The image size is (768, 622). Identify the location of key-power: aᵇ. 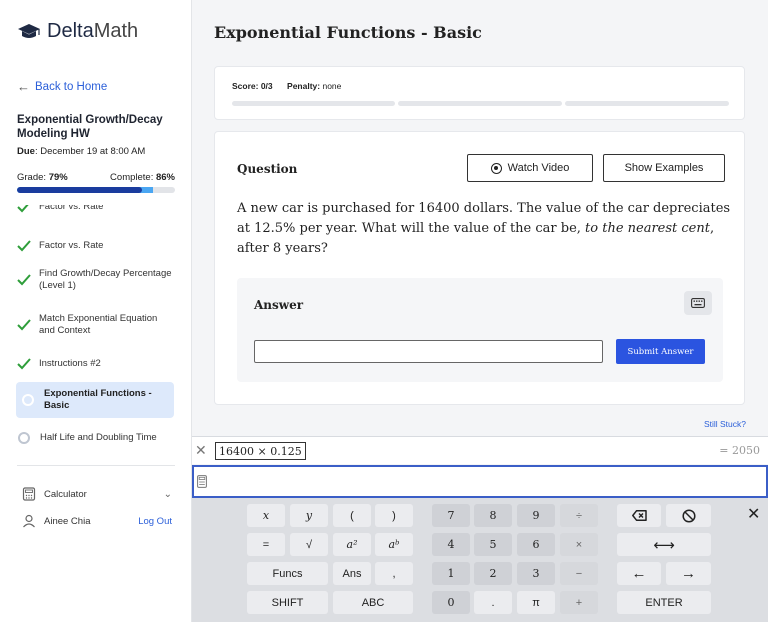
(394, 544).